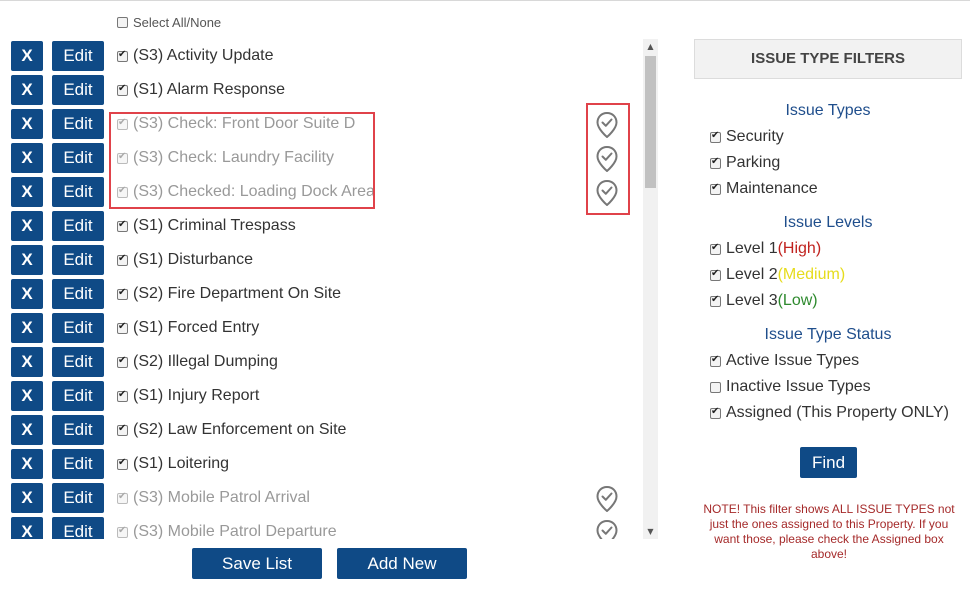 The height and width of the screenshot is (596, 970). Describe the element at coordinates (485, 0) in the screenshot. I see `top-divider` at that location.